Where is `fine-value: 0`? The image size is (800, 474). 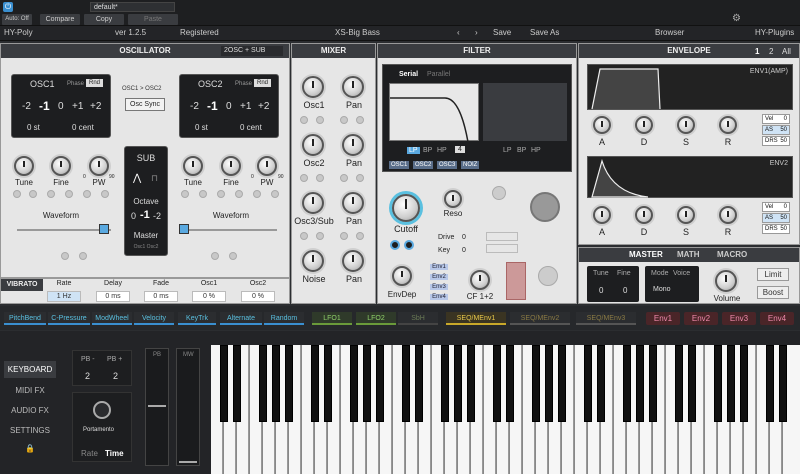 fine-value: 0 is located at coordinates (625, 290).